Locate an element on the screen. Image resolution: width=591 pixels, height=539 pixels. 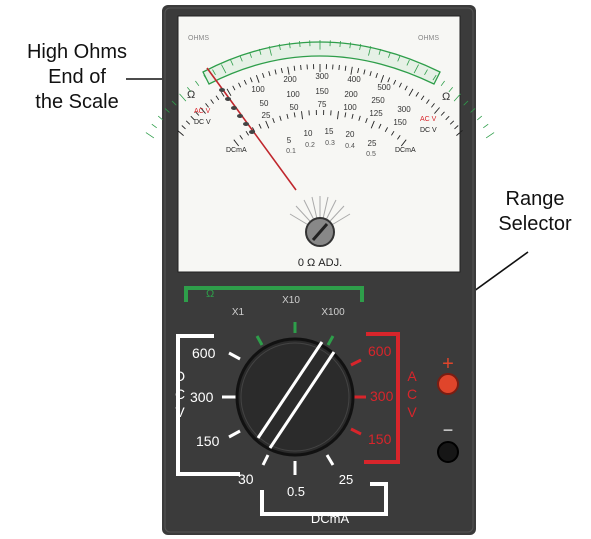
acv-300: 300 is located at coordinates (382, 396).